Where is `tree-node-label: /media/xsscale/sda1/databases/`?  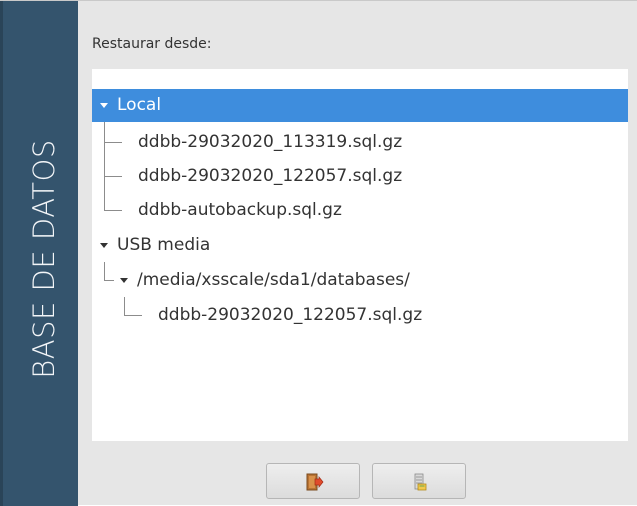
tree-node-label: /media/xsscale/sda1/databases/ is located at coordinates (273, 280).